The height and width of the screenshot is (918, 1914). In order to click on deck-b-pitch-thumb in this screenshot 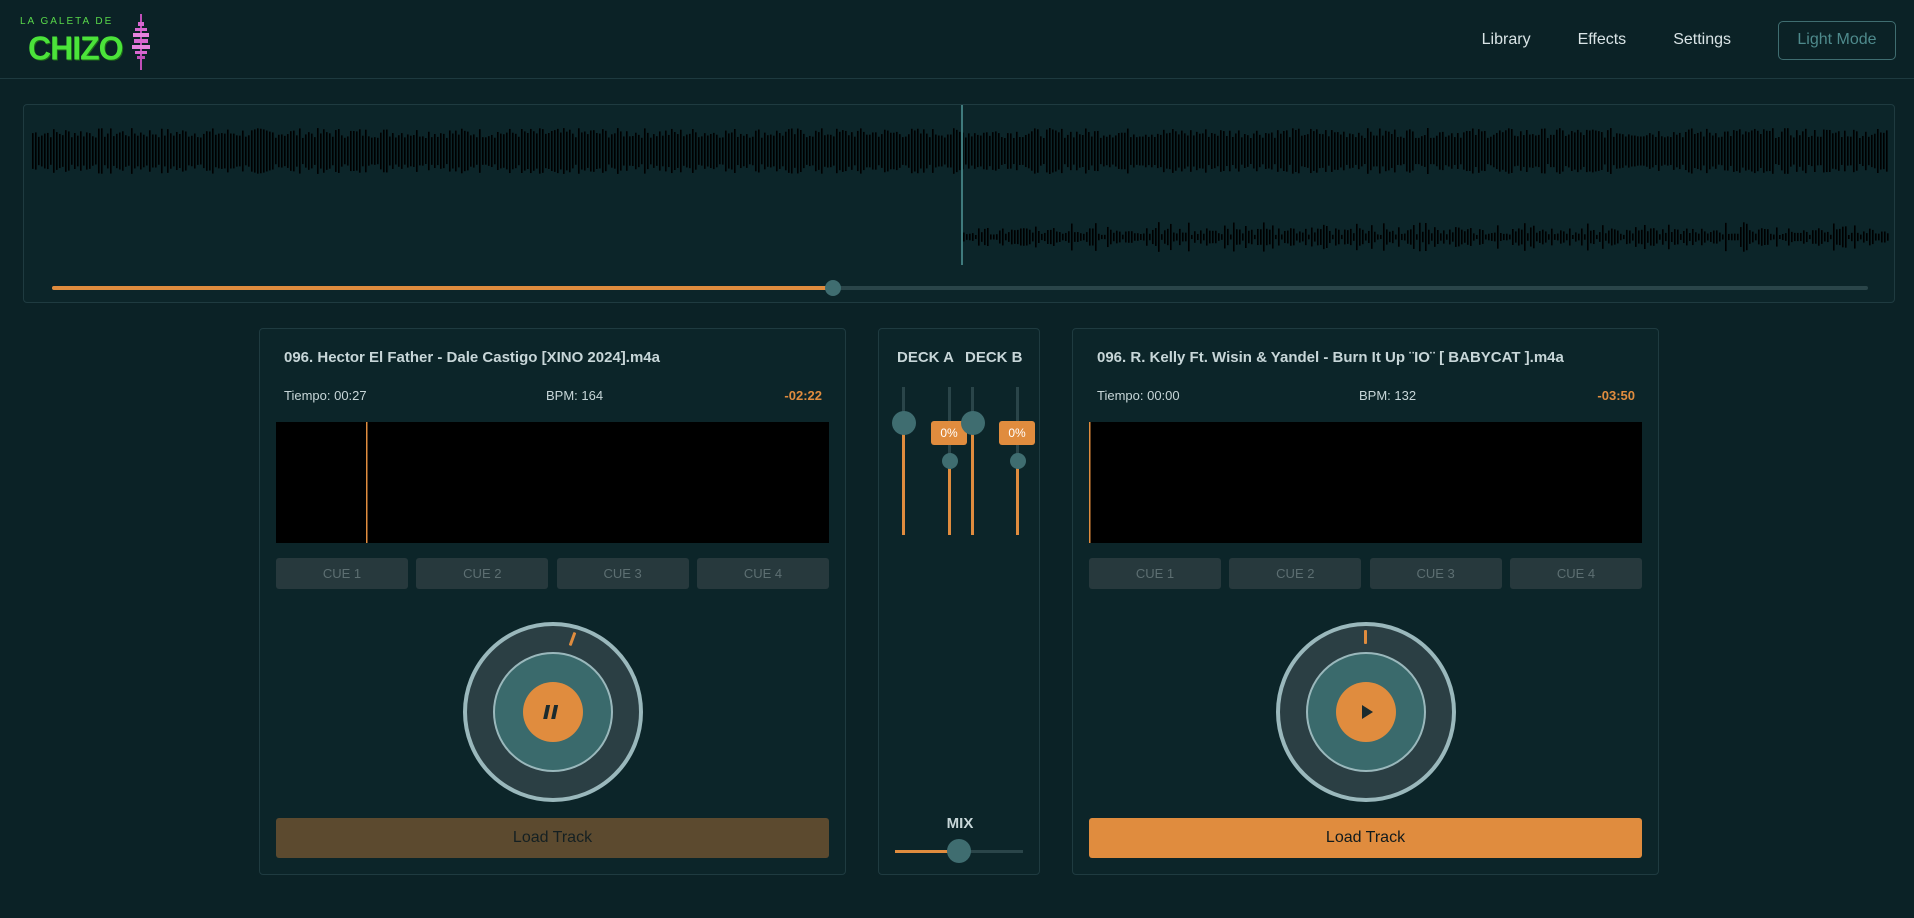, I will do `click(1018, 461)`.